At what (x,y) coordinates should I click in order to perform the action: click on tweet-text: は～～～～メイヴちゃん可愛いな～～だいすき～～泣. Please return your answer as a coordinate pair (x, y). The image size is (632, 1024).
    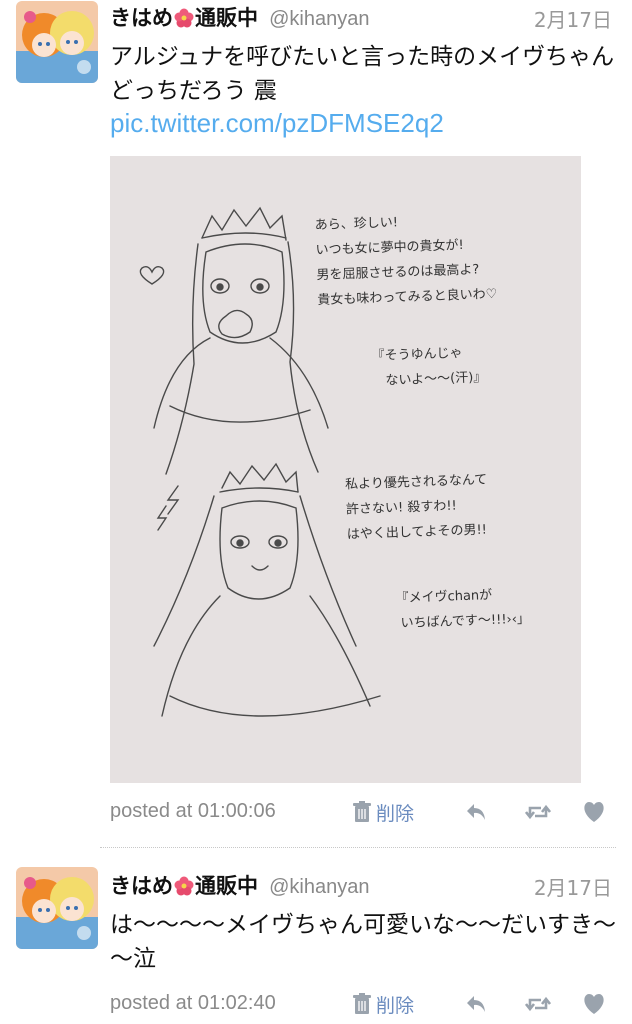
    Looking at the image, I should click on (363, 942).